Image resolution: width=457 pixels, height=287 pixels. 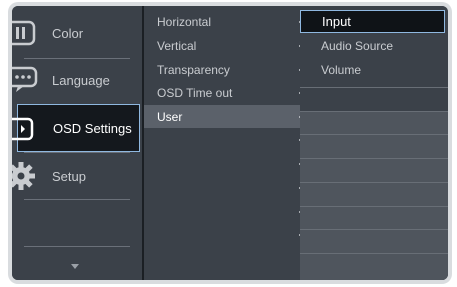 I want to click on submenu-item-vertical: Vertical, so click(x=222, y=45).